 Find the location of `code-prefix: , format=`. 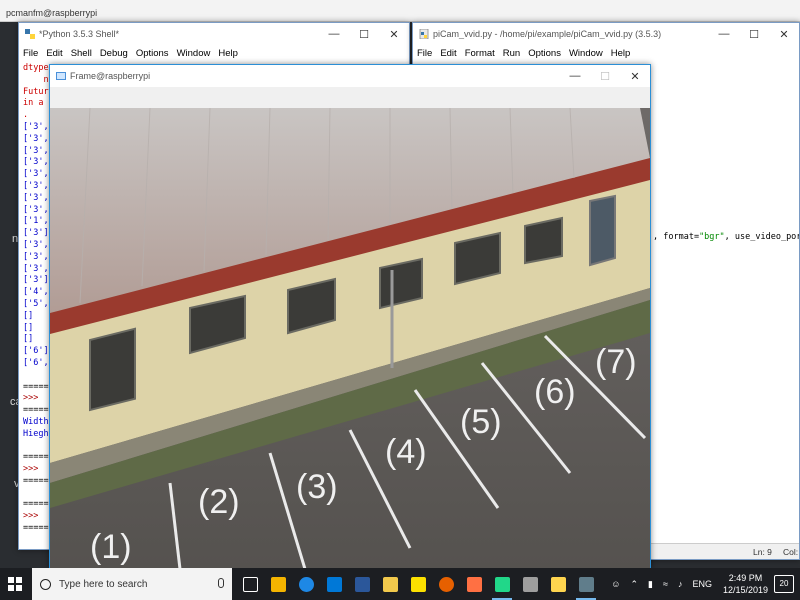

code-prefix: , format= is located at coordinates (676, 237).